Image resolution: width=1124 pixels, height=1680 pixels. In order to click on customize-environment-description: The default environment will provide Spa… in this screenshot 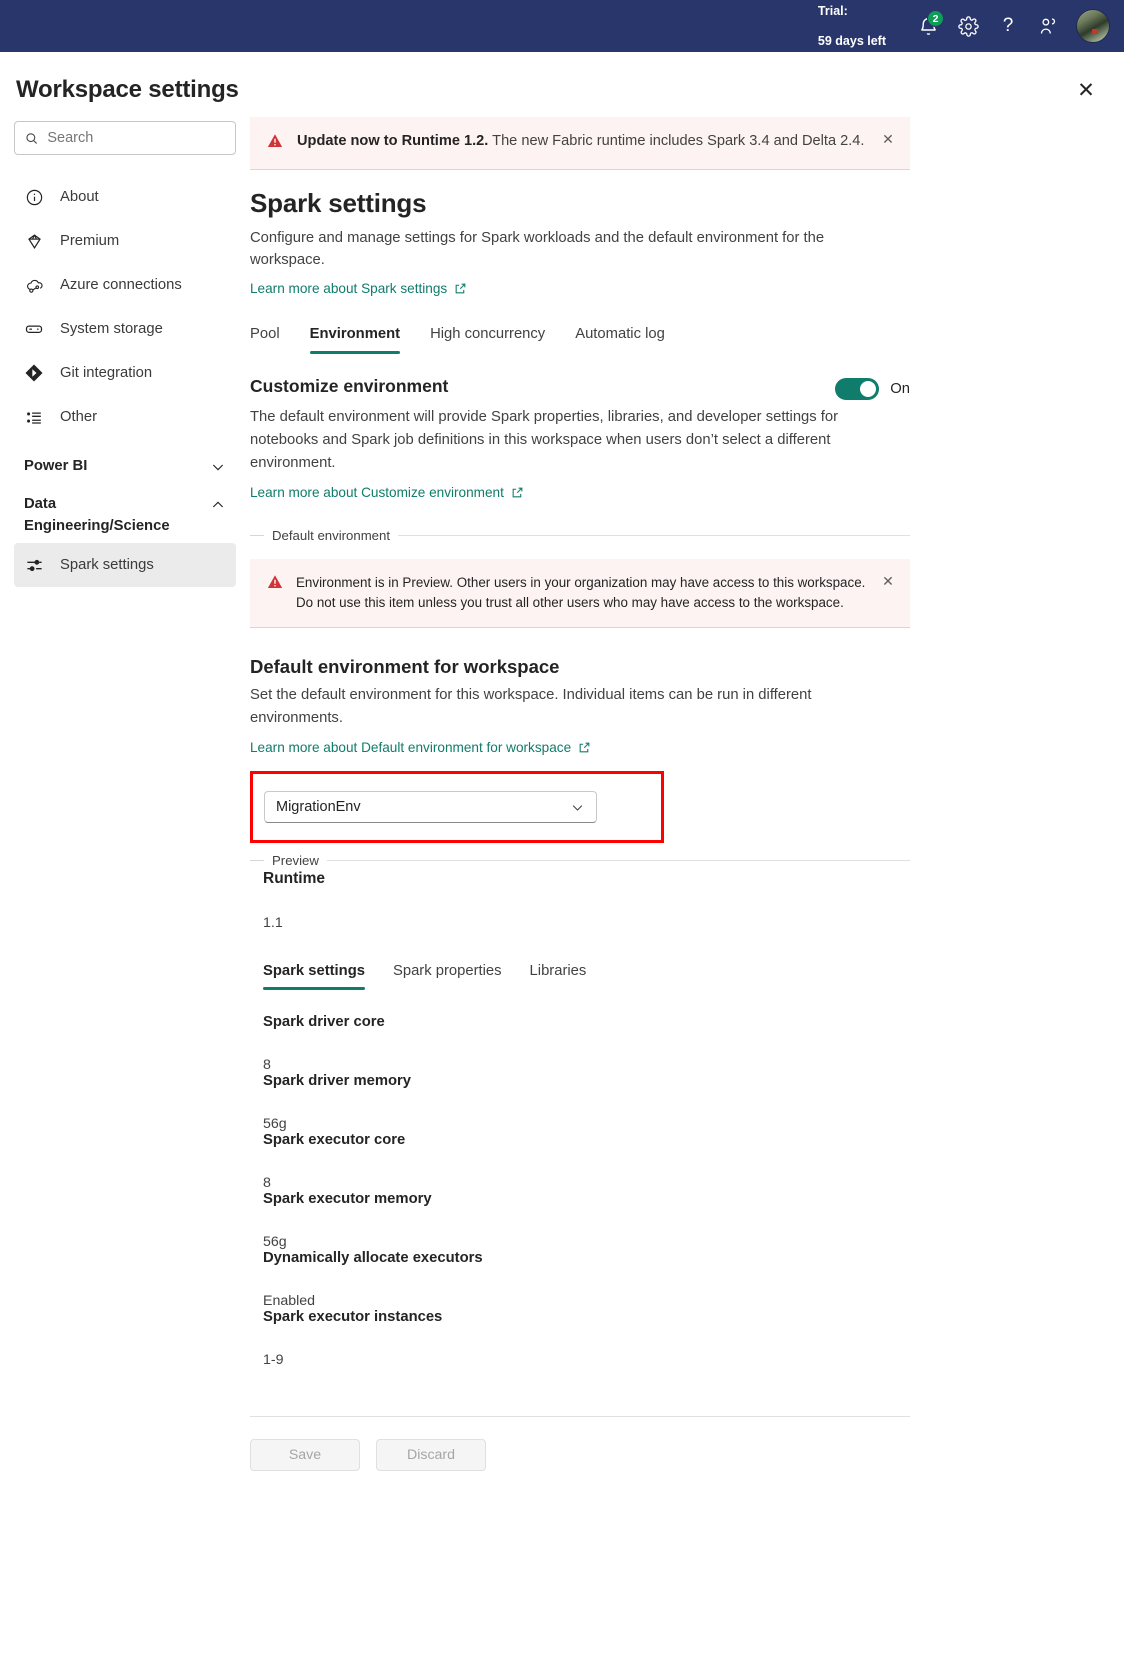, I will do `click(544, 440)`.